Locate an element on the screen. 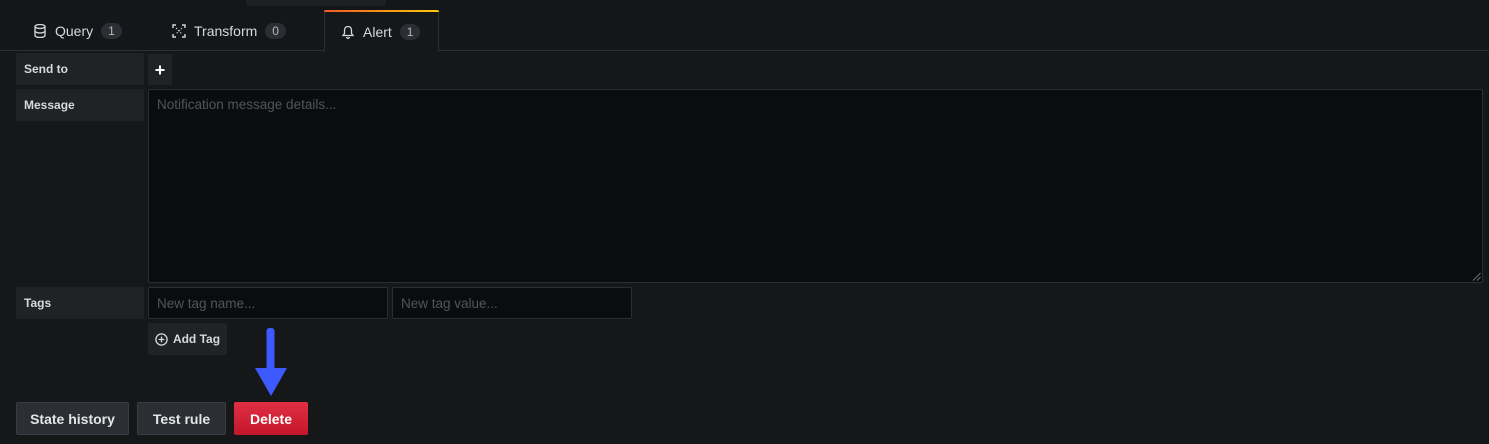  state-history-button: State history is located at coordinates (72, 418).